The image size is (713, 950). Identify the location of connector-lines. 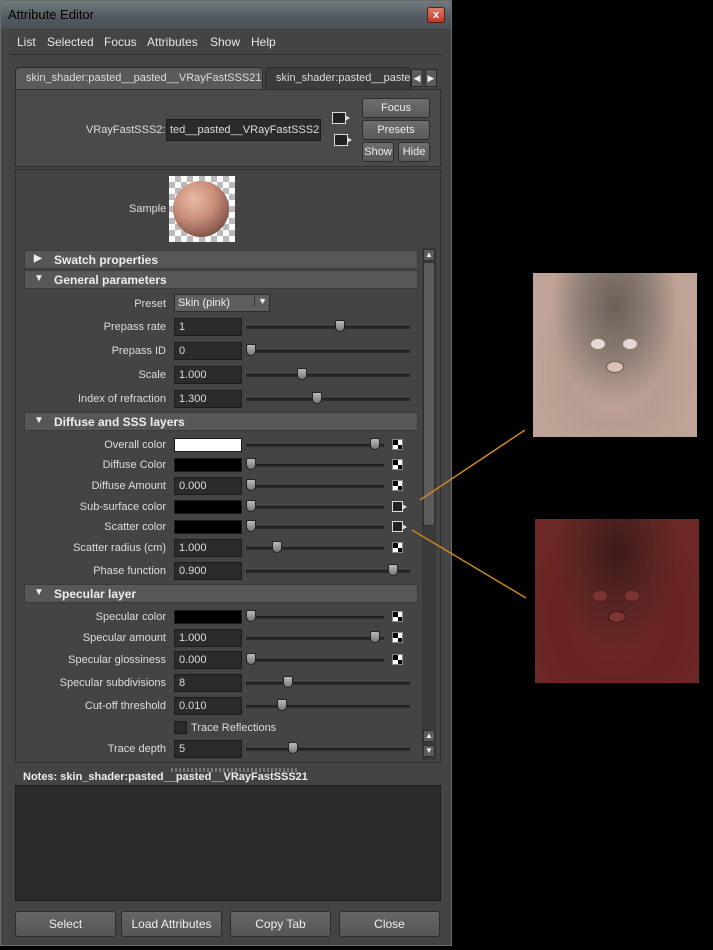
(469, 514).